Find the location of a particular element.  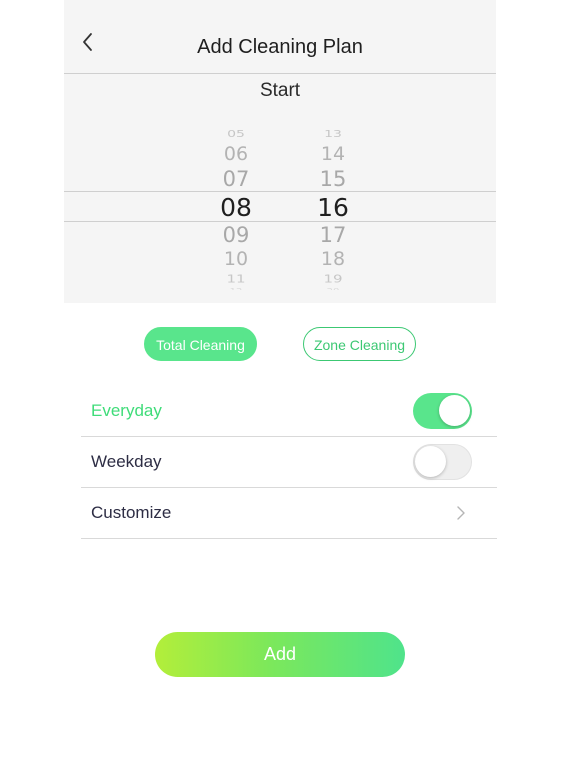

minute-option: 20 is located at coordinates (333, 289).